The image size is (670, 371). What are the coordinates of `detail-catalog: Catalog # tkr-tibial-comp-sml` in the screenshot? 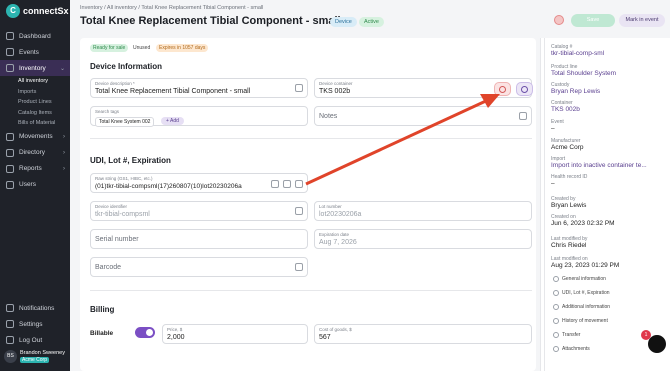 It's located at (608, 50).